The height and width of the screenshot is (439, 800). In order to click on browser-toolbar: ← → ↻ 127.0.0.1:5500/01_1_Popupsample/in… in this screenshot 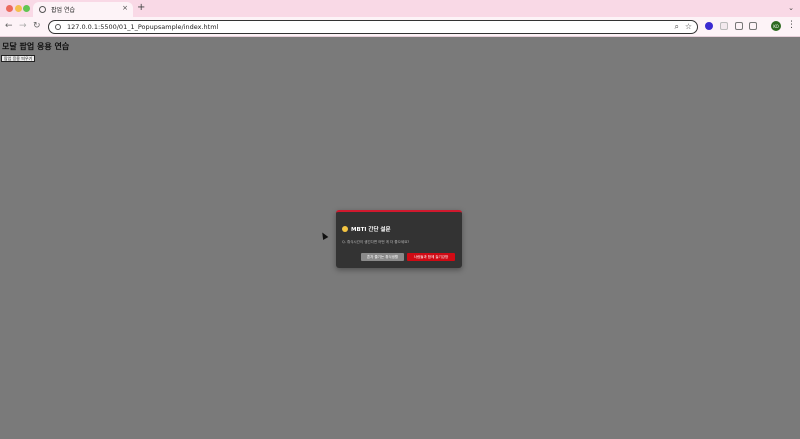, I will do `click(400, 27)`.